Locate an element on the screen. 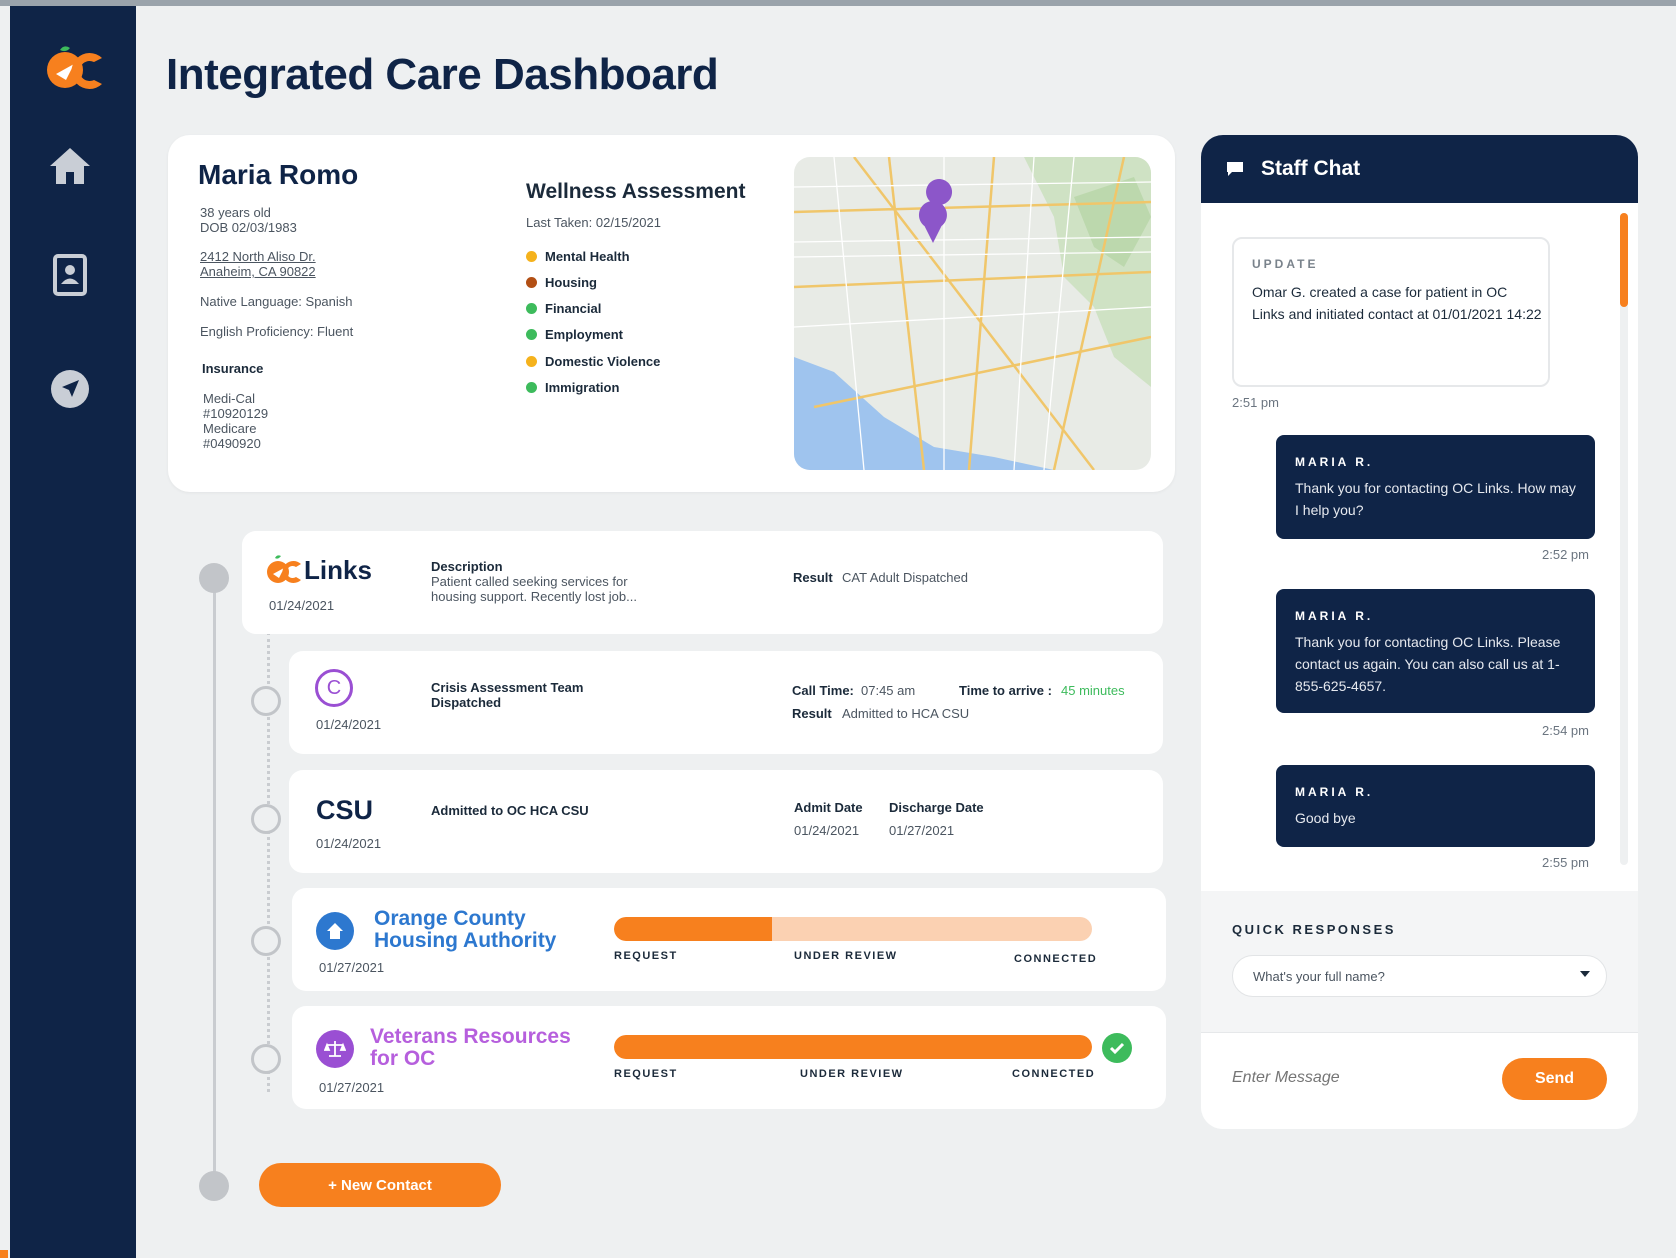 The height and width of the screenshot is (1258, 1676). discharge-date-value: 01/27/2021 is located at coordinates (922, 830).